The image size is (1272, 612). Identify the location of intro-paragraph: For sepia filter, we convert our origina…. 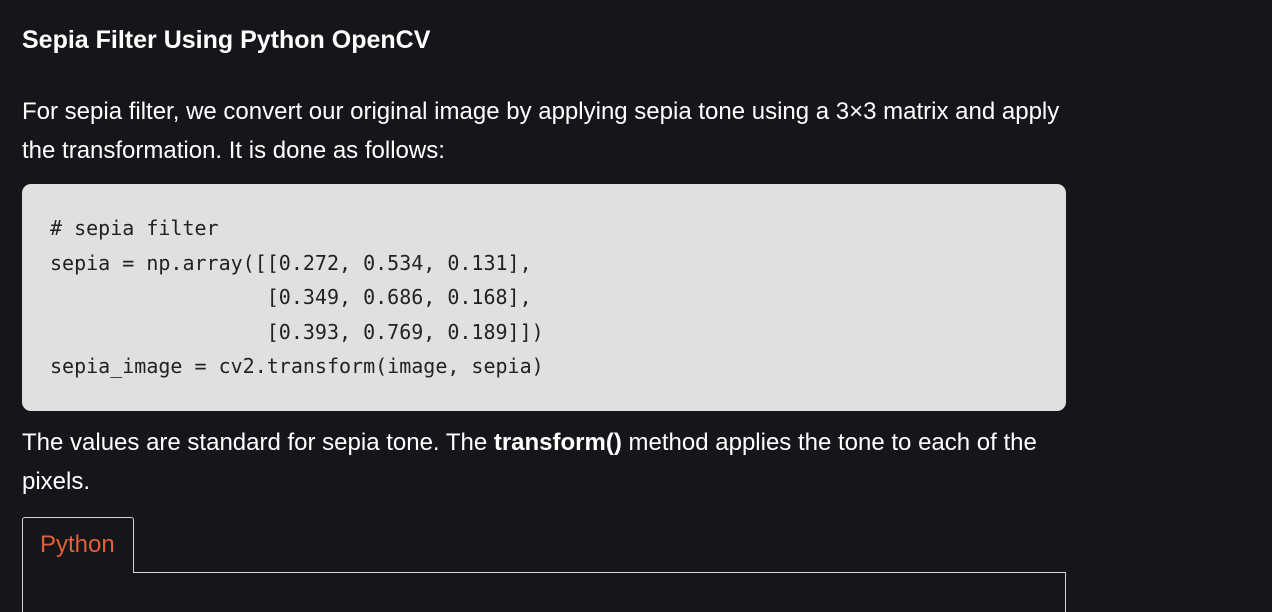
(541, 131).